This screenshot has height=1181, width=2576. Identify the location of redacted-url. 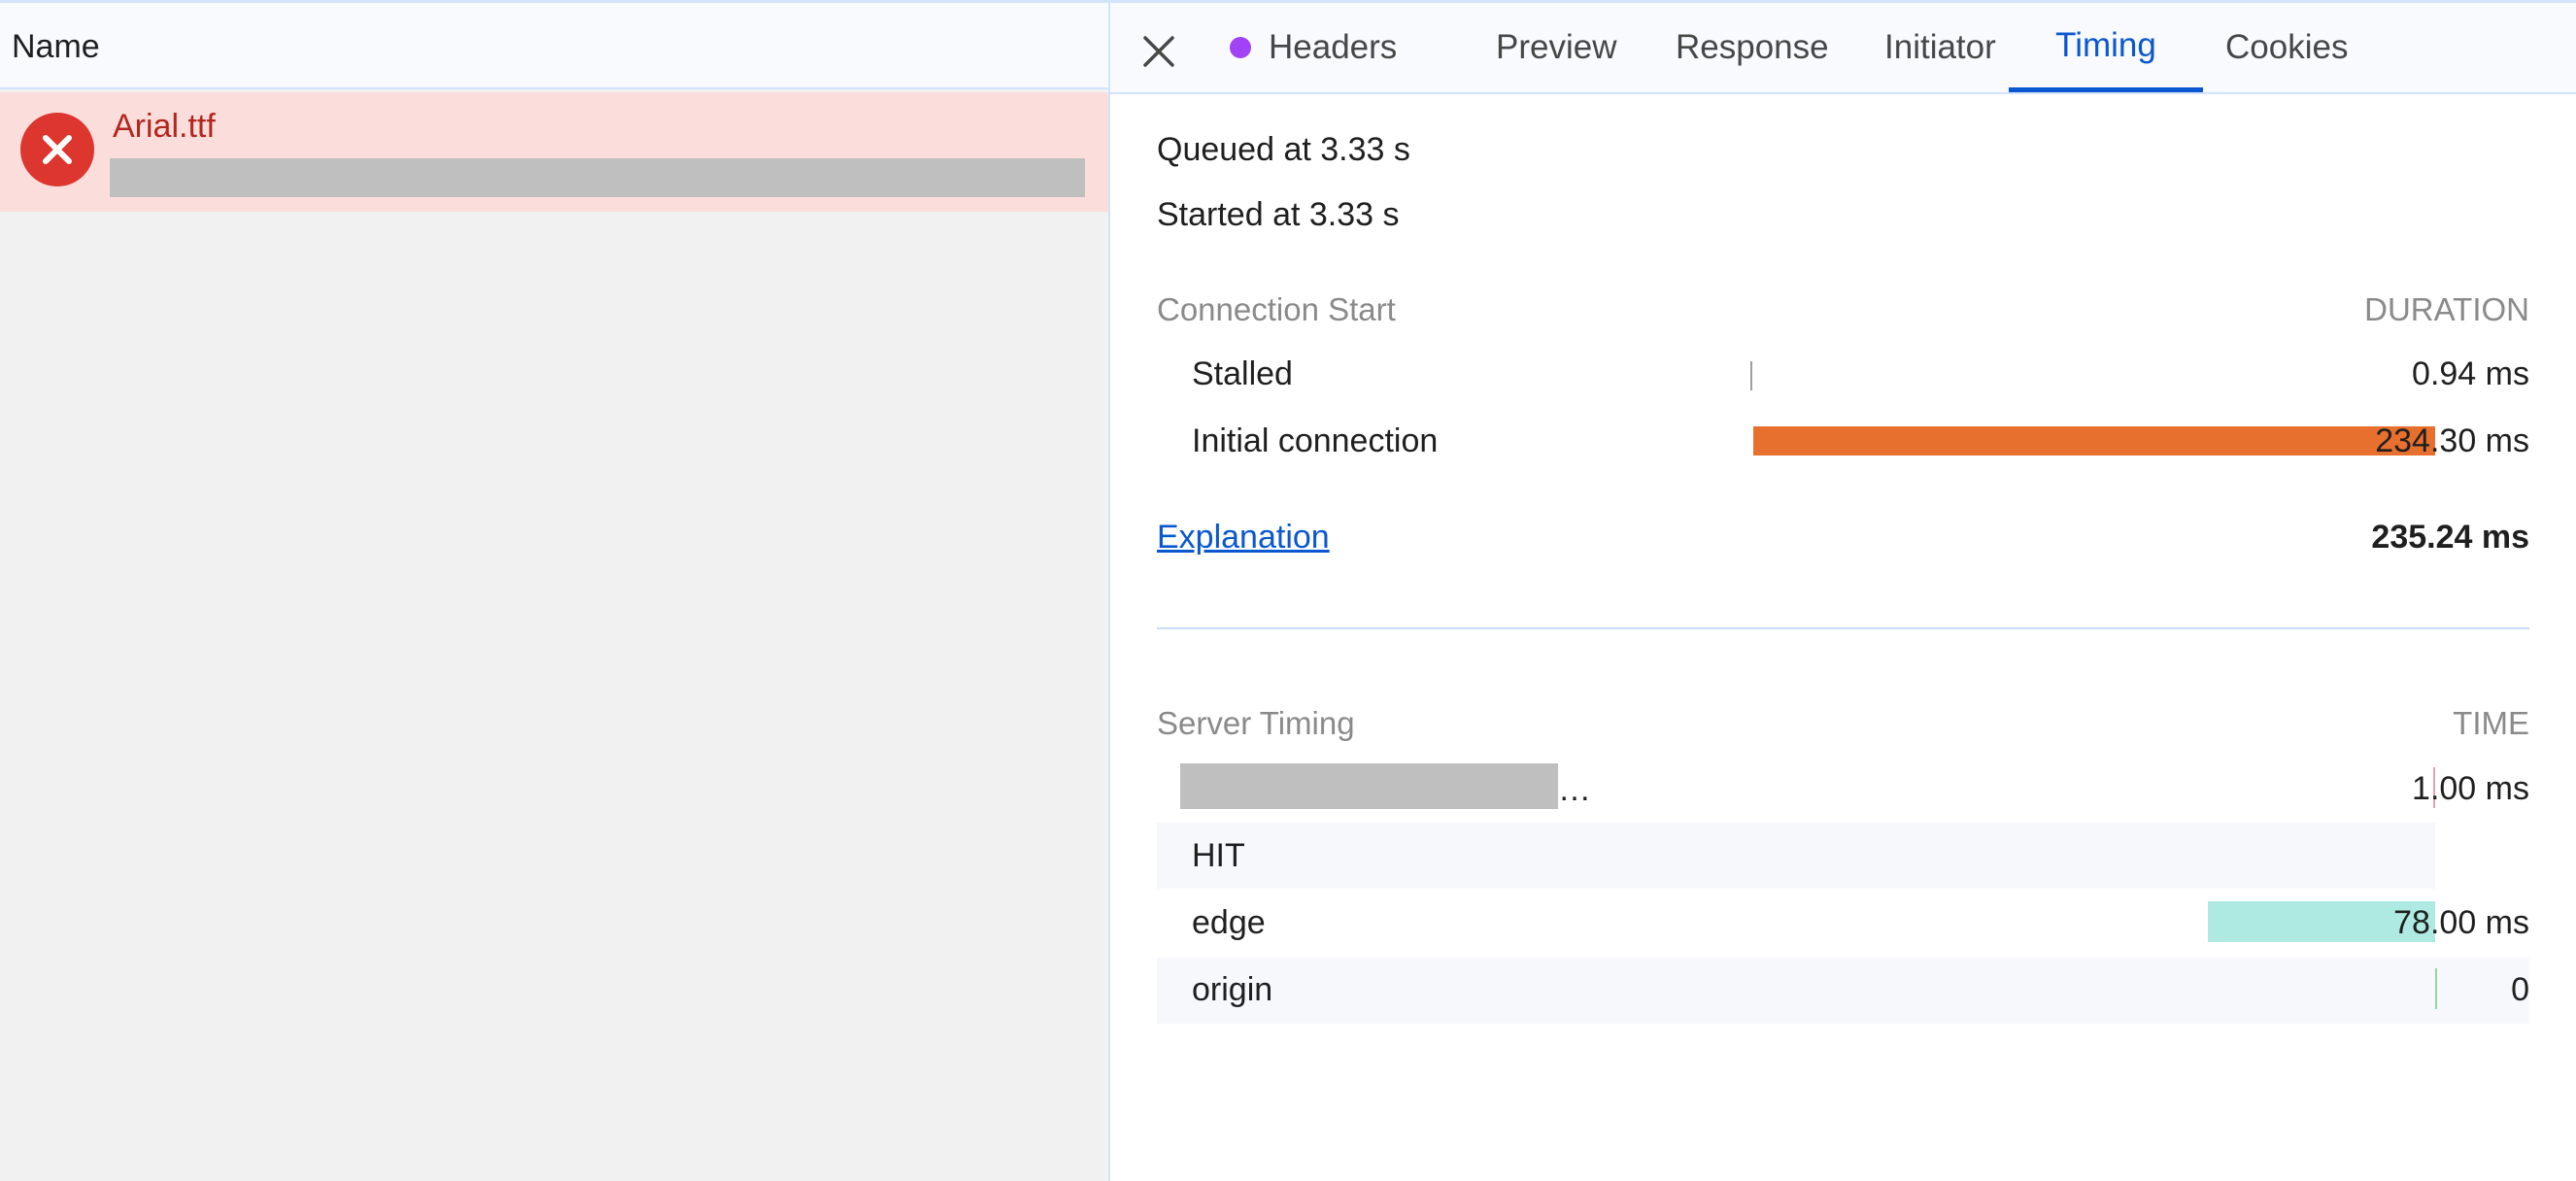
(597, 177).